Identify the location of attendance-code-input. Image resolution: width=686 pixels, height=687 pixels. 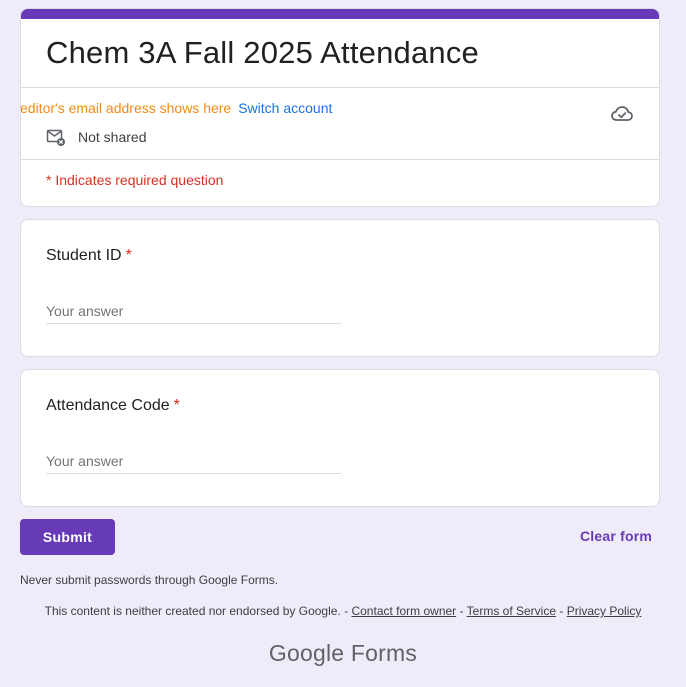
(193, 461).